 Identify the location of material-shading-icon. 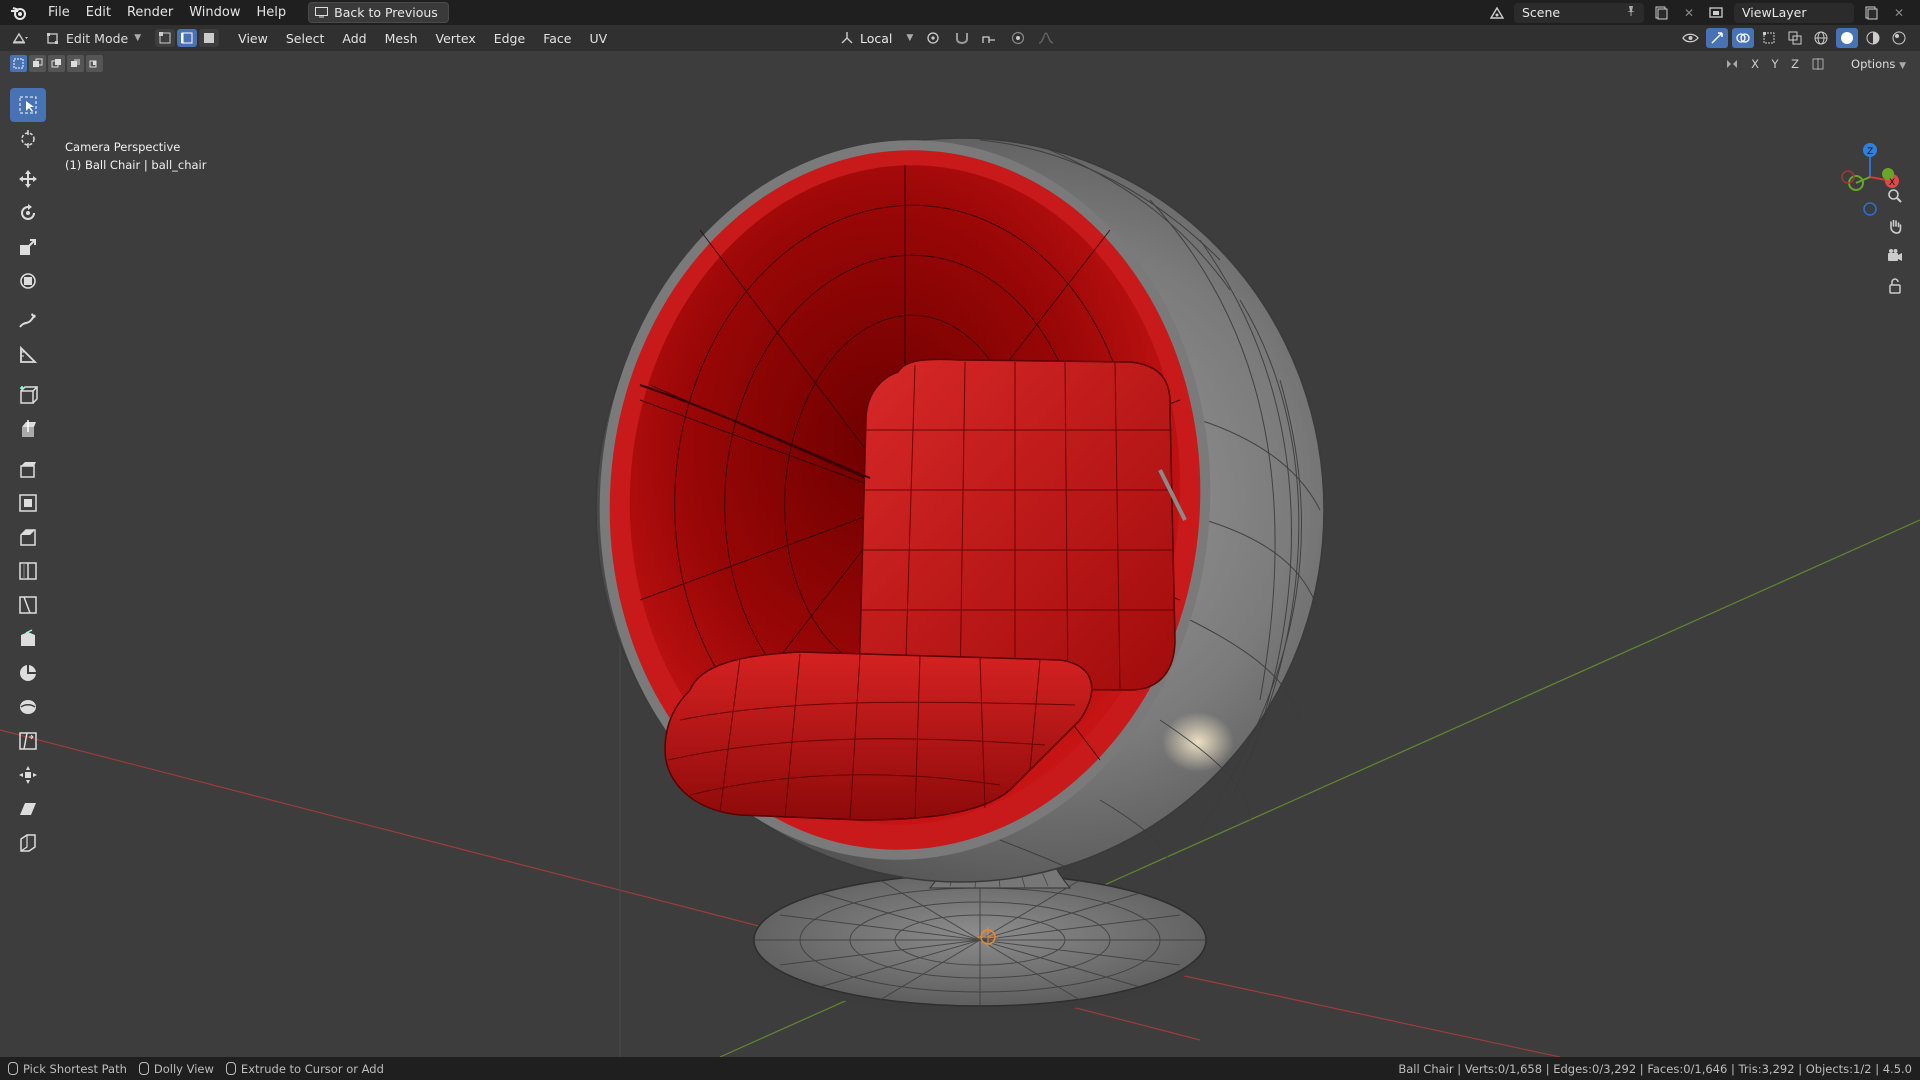
(1873, 38).